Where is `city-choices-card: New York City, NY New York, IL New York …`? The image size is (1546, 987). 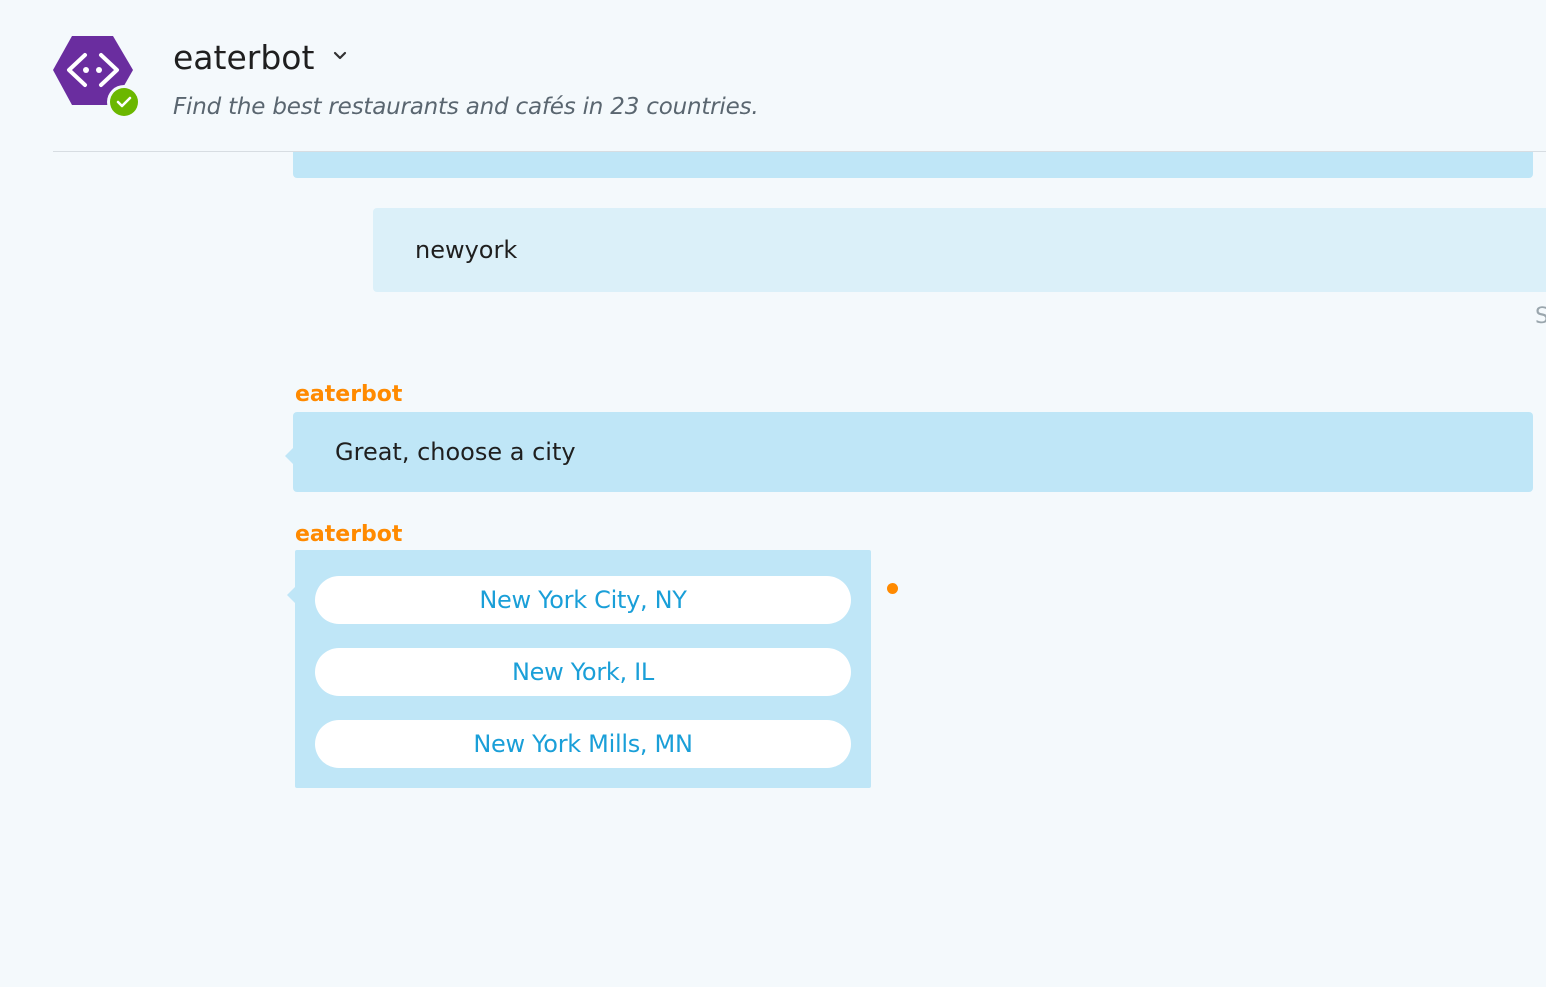 city-choices-card: New York City, NY New York, IL New York … is located at coordinates (579, 669).